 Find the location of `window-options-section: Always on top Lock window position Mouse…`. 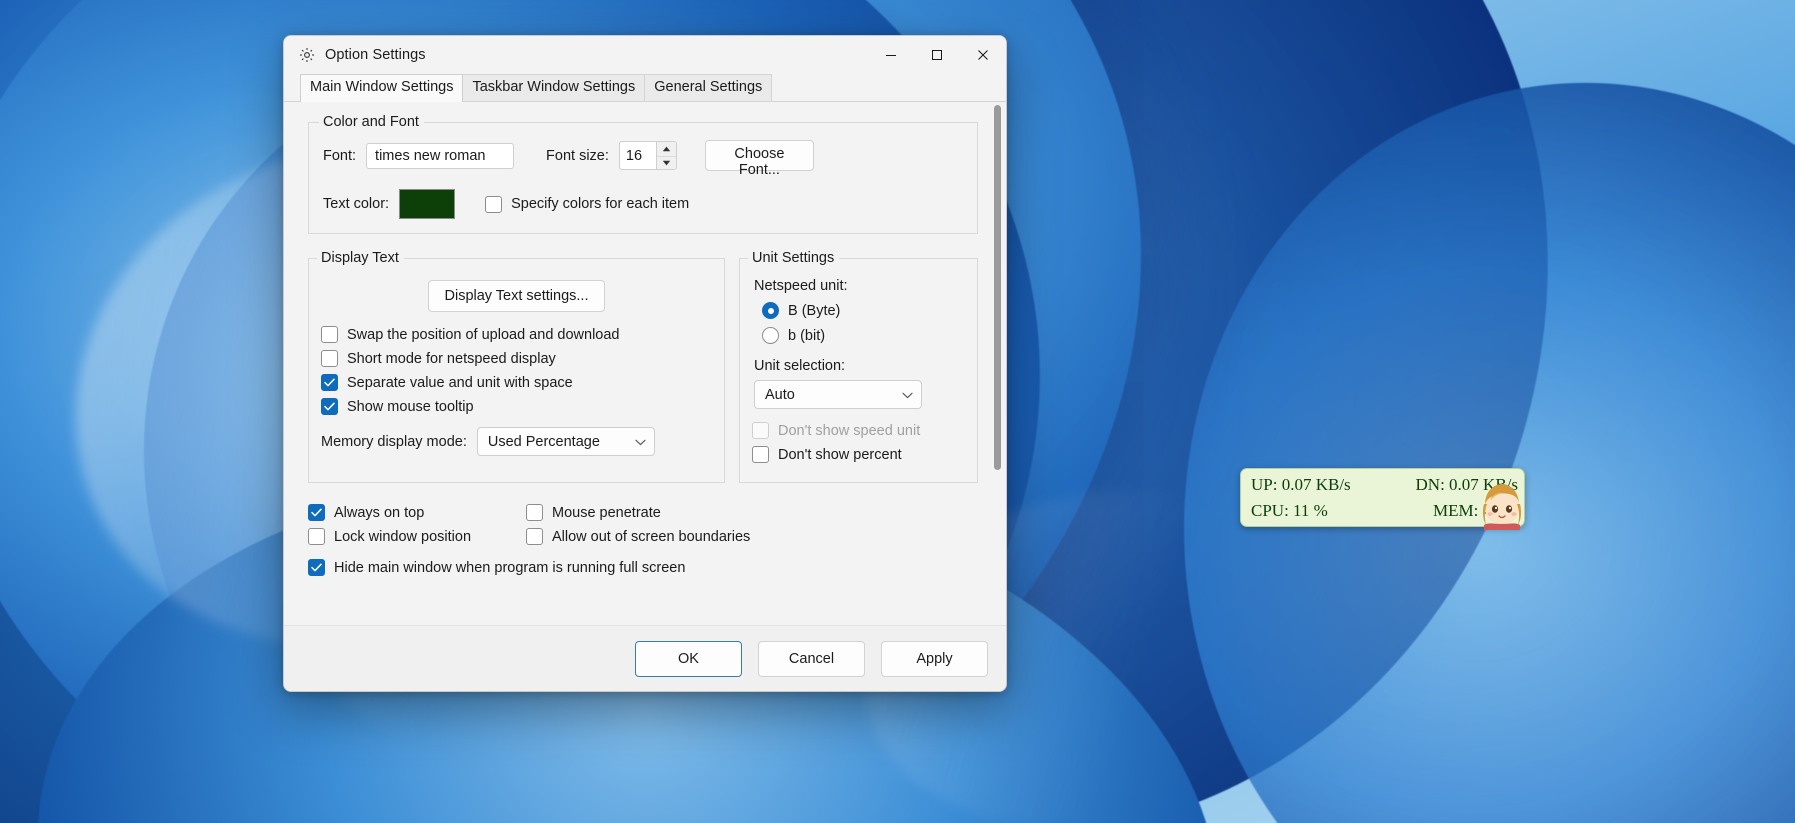

window-options-section: Always on top Lock window position Mouse… is located at coordinates (643, 536).